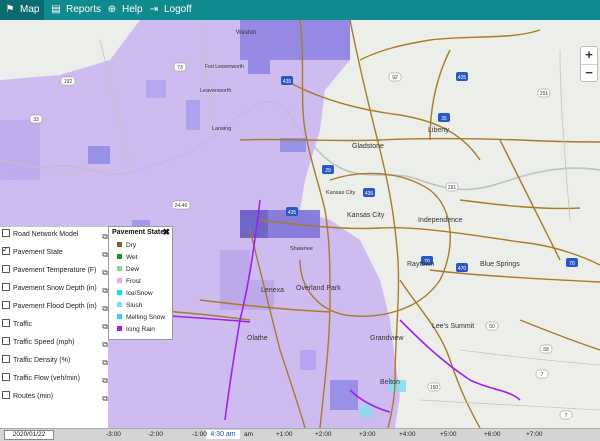 The width and height of the screenshot is (600, 441). Describe the element at coordinates (216, 91) in the screenshot. I see `place-leavenworth: Leavenworth` at that location.